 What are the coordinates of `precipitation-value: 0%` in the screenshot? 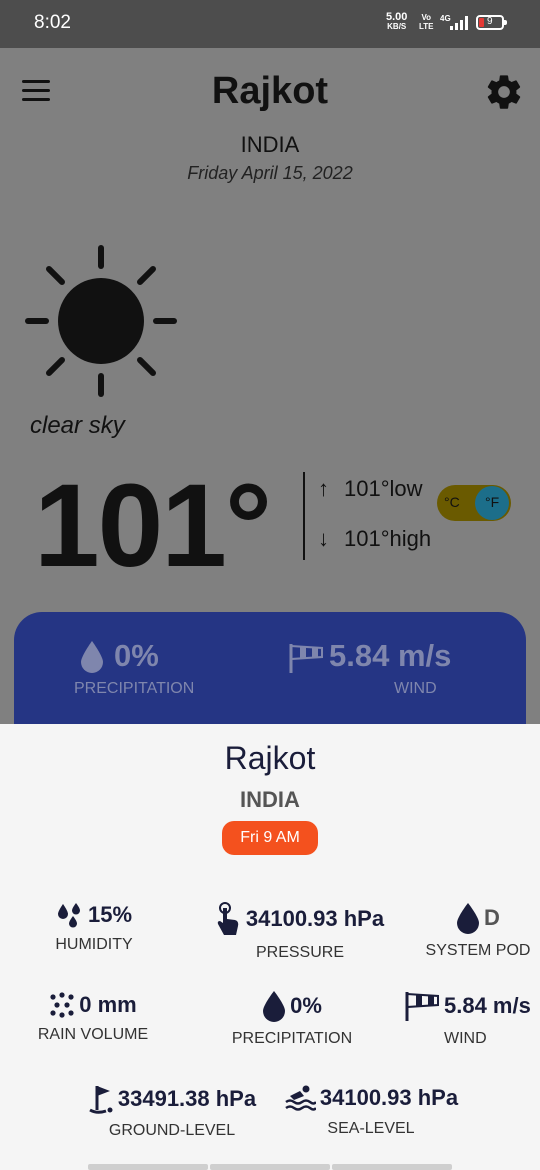 It's located at (306, 1005).